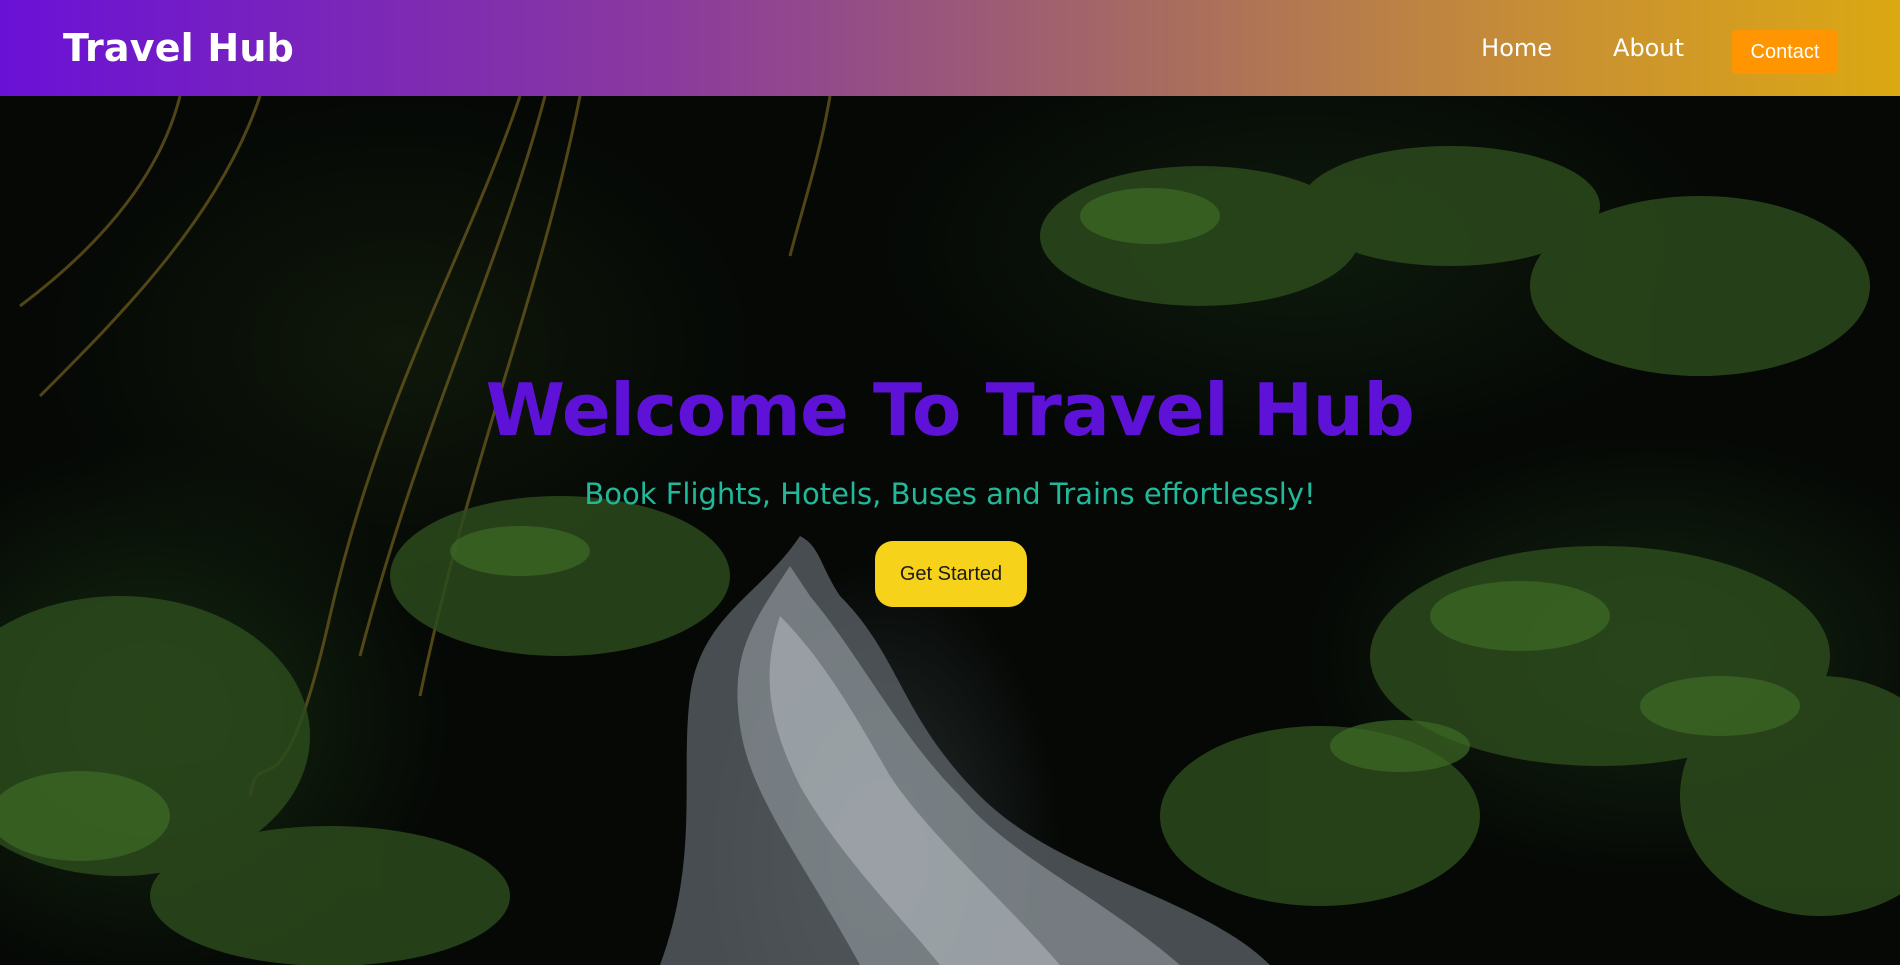 The width and height of the screenshot is (1900, 965). What do you see at coordinates (1785, 52) in the screenshot?
I see `contact-button: Contact` at bounding box center [1785, 52].